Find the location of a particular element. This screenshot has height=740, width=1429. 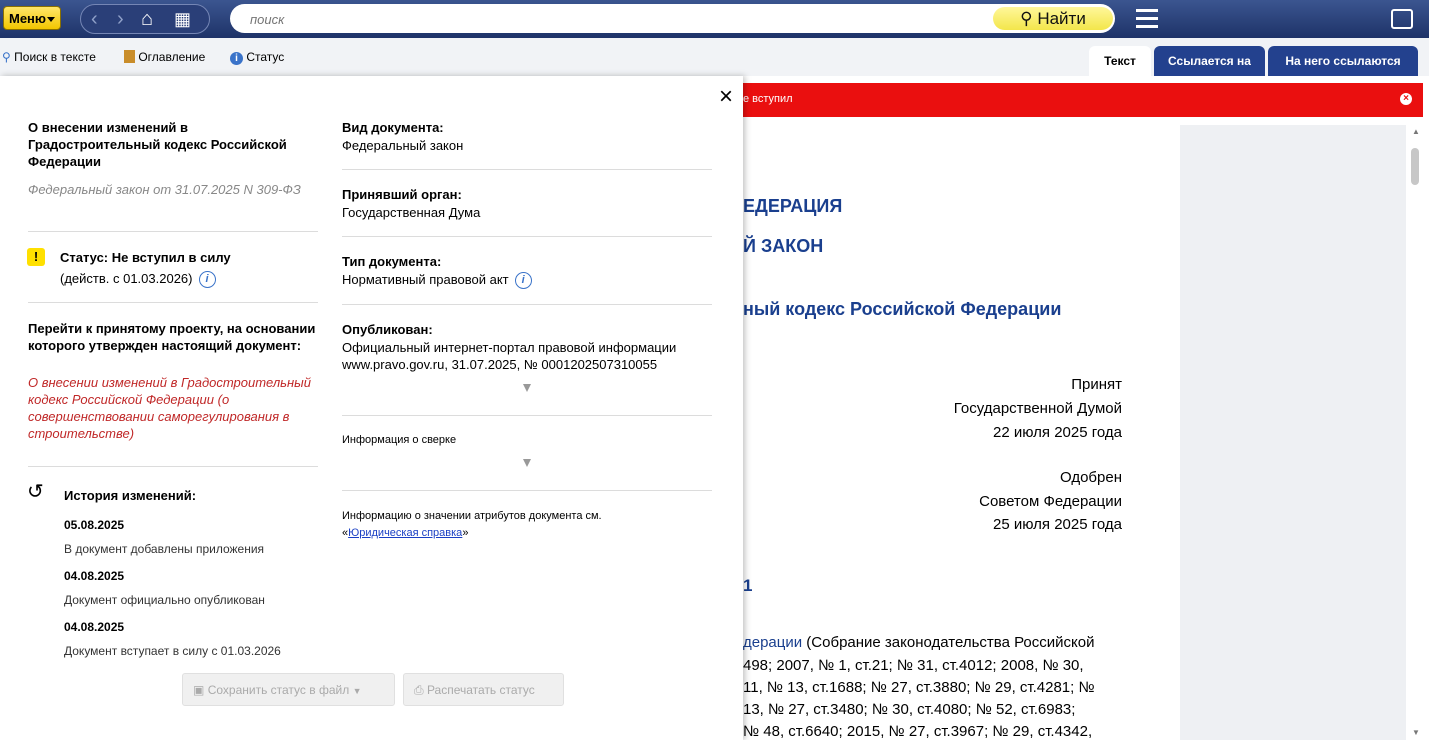

body-text: (Собрание законодательства Российской is located at coordinates (948, 642).